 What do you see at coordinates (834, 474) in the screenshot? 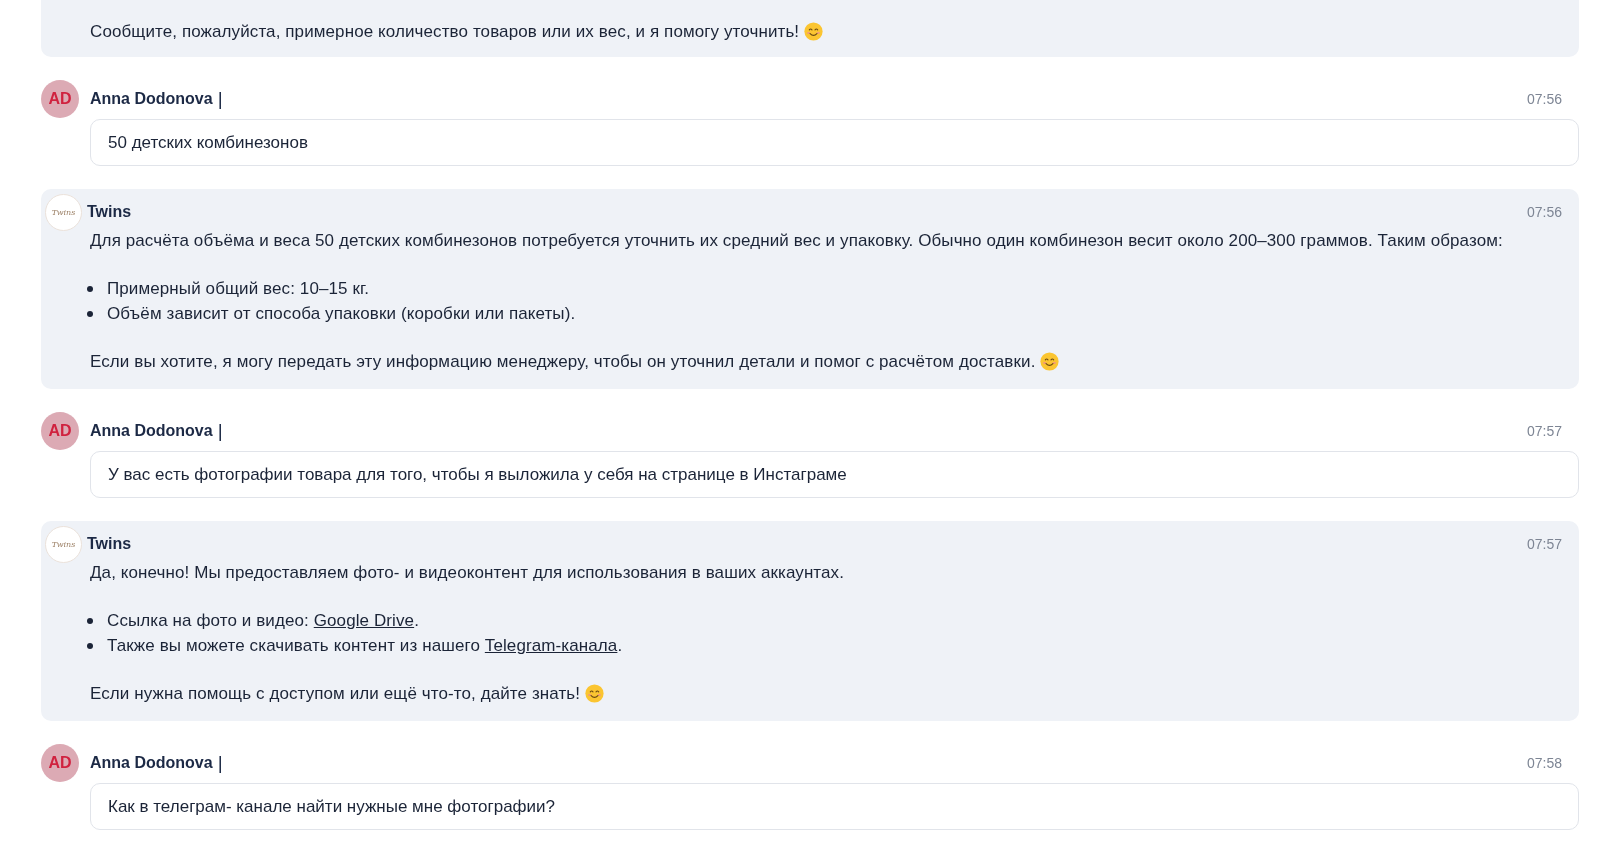
I see `message-bubble: У вас есть фотографии товара для того, чтобы я выложила у себя на странице в Инстаграме` at bounding box center [834, 474].